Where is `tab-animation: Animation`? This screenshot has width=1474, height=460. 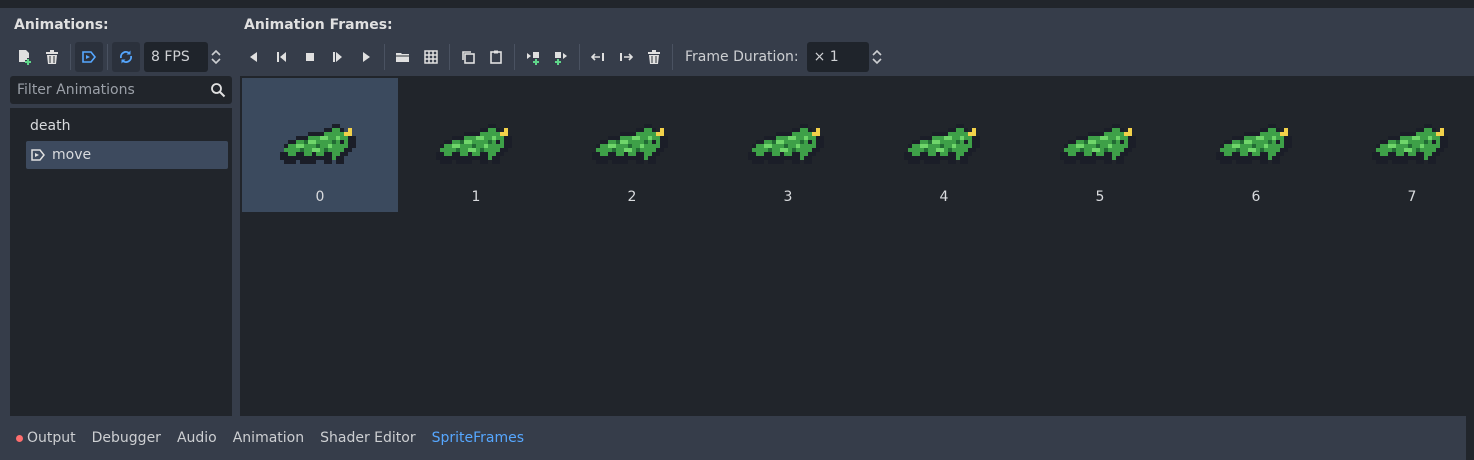
tab-animation: Animation is located at coordinates (268, 438).